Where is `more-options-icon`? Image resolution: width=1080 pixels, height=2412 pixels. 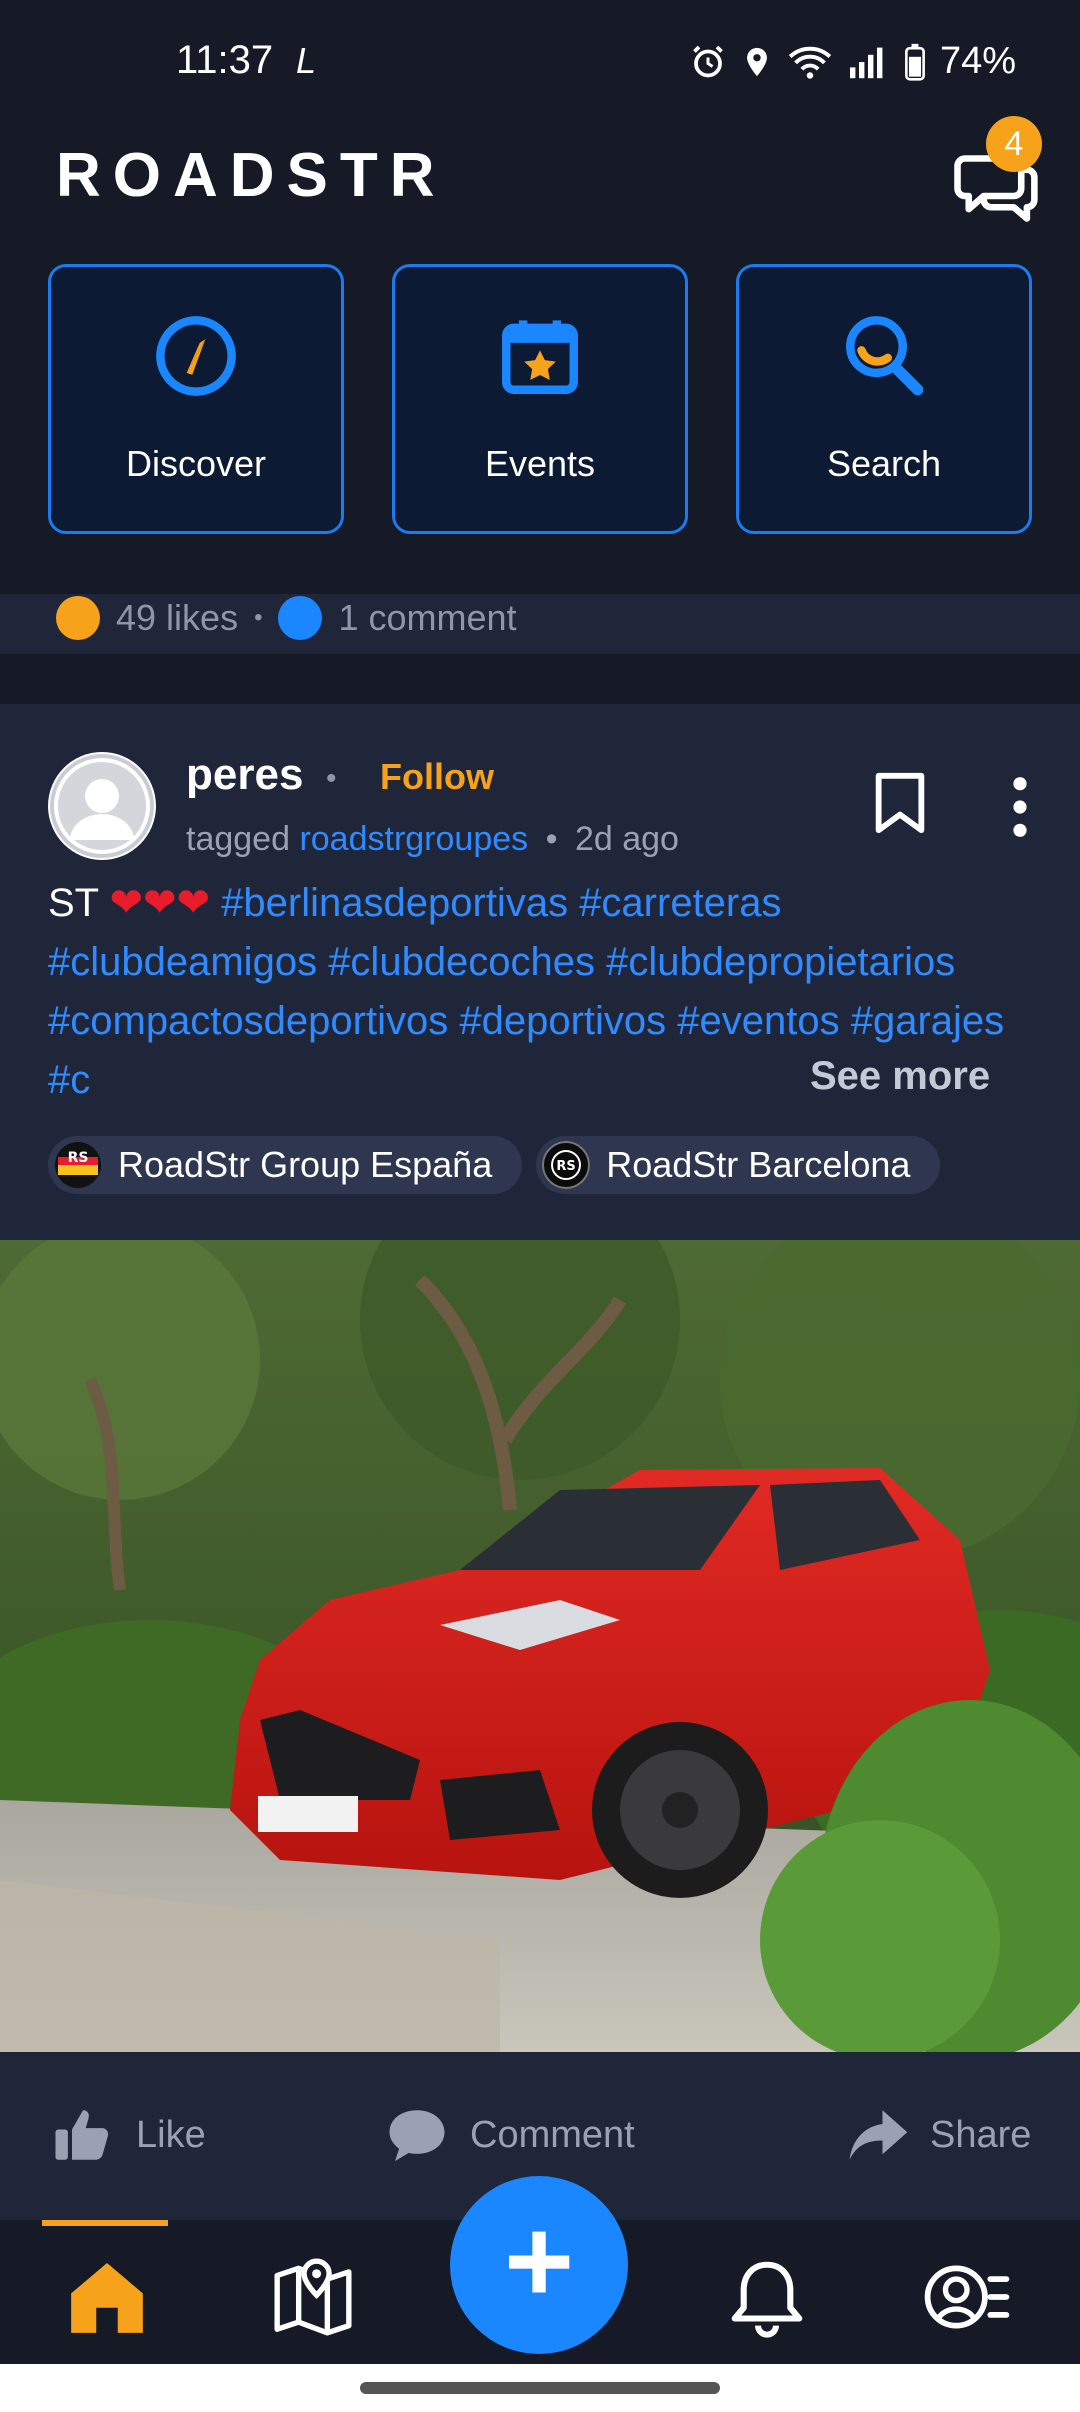
more-options-icon is located at coordinates (1020, 807).